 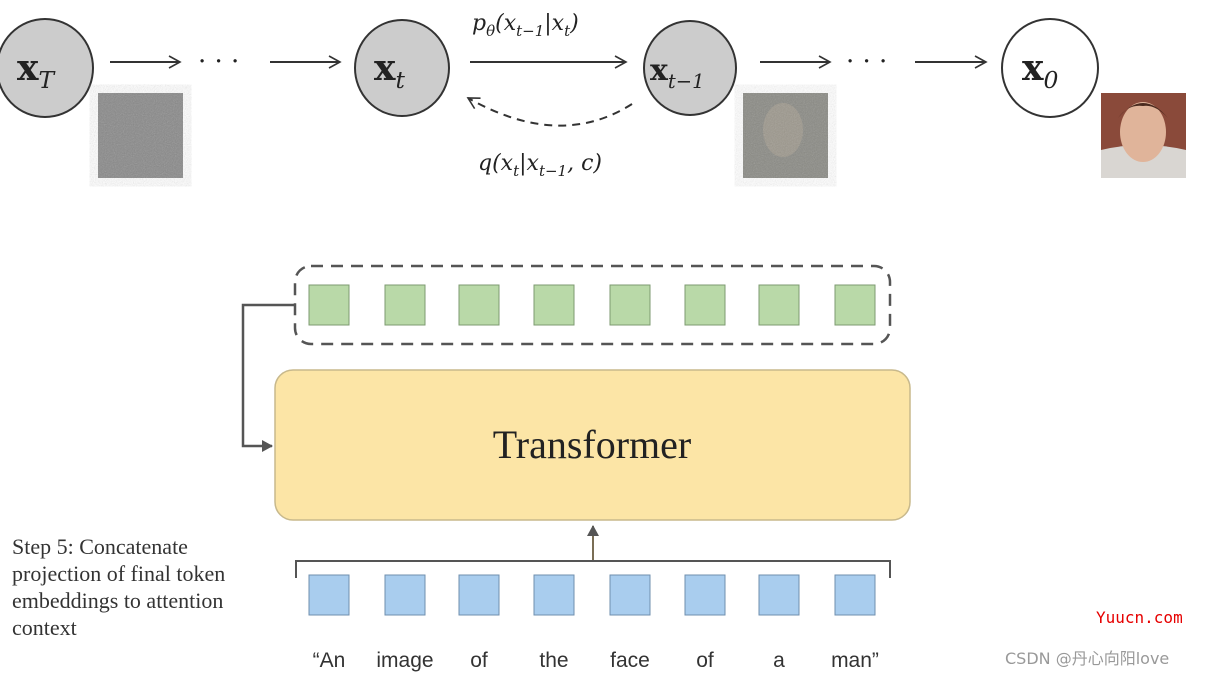 I want to click on chain-node: xt−1, so click(x=690, y=68).